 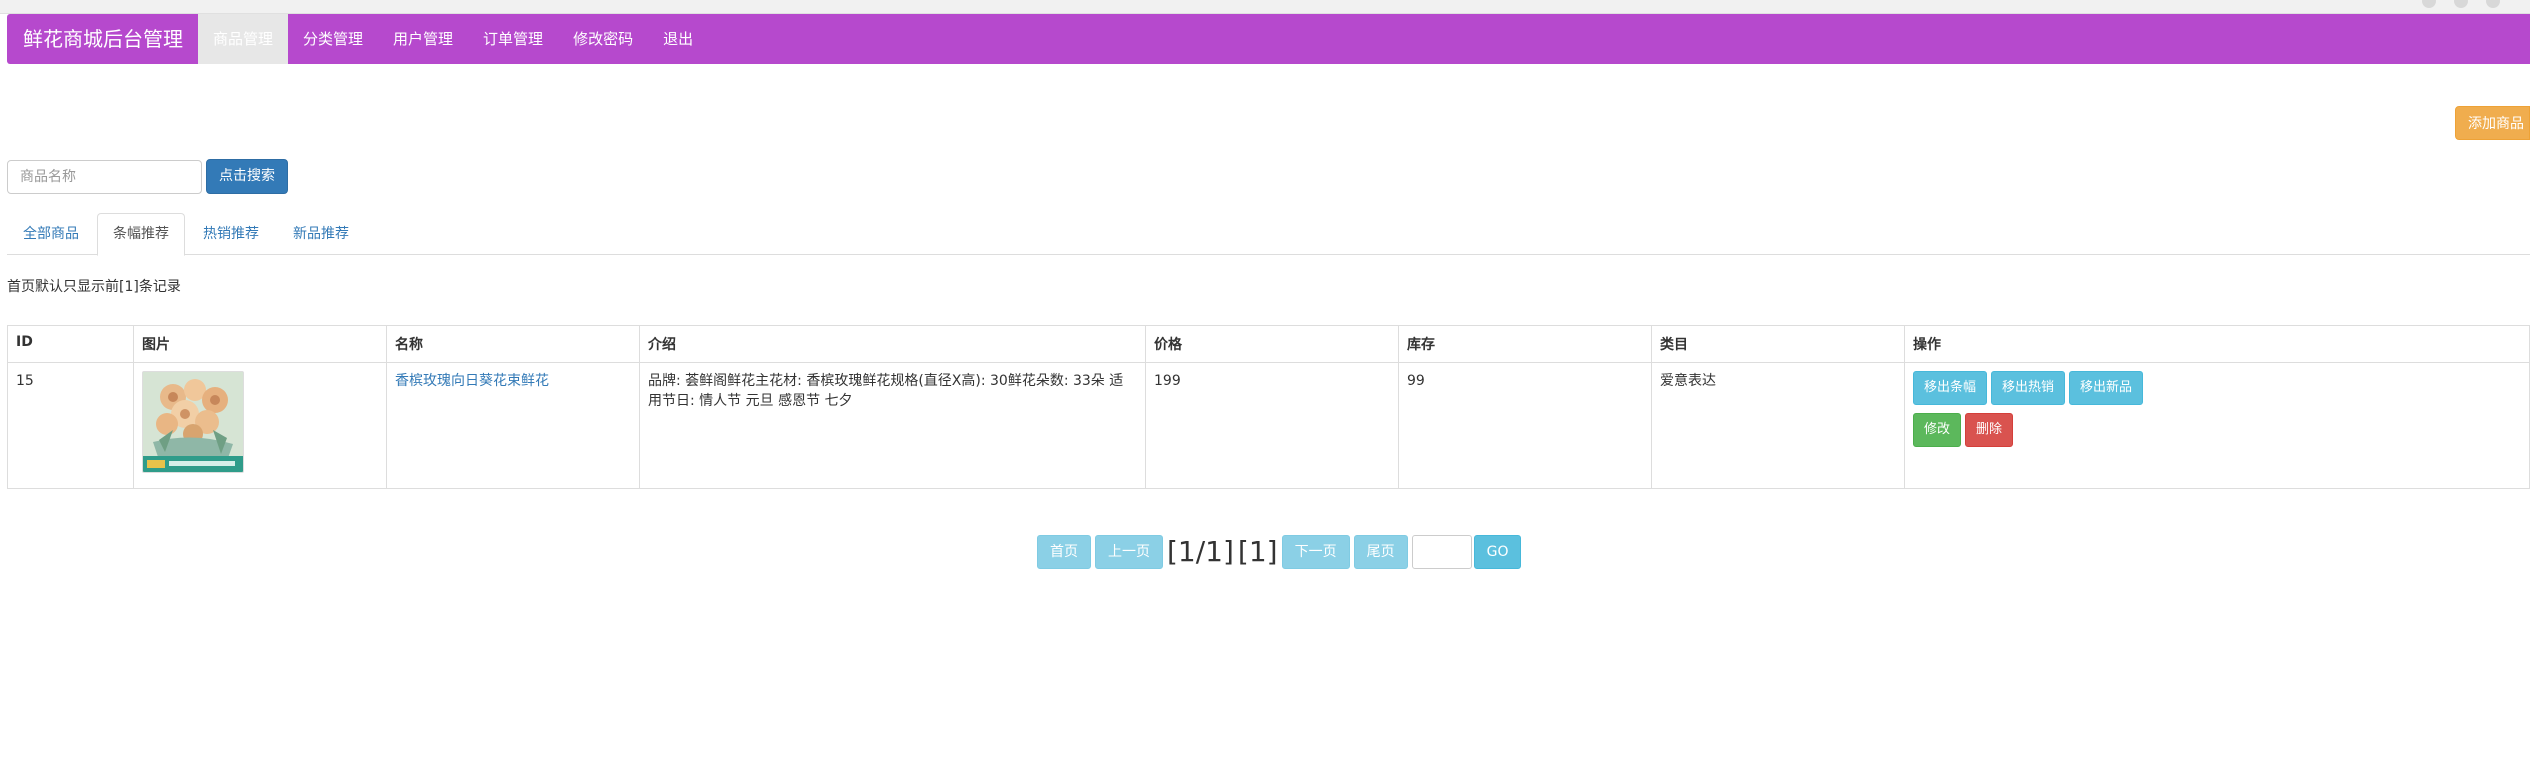 I want to click on cell-stock: 99, so click(x=1525, y=425).